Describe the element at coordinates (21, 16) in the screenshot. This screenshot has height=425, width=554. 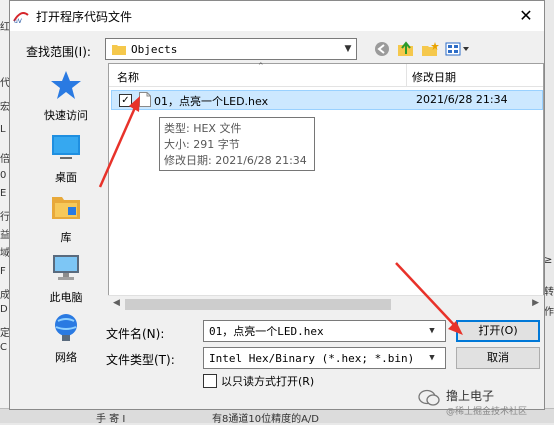
I see `keil-app-icon: uV` at that location.